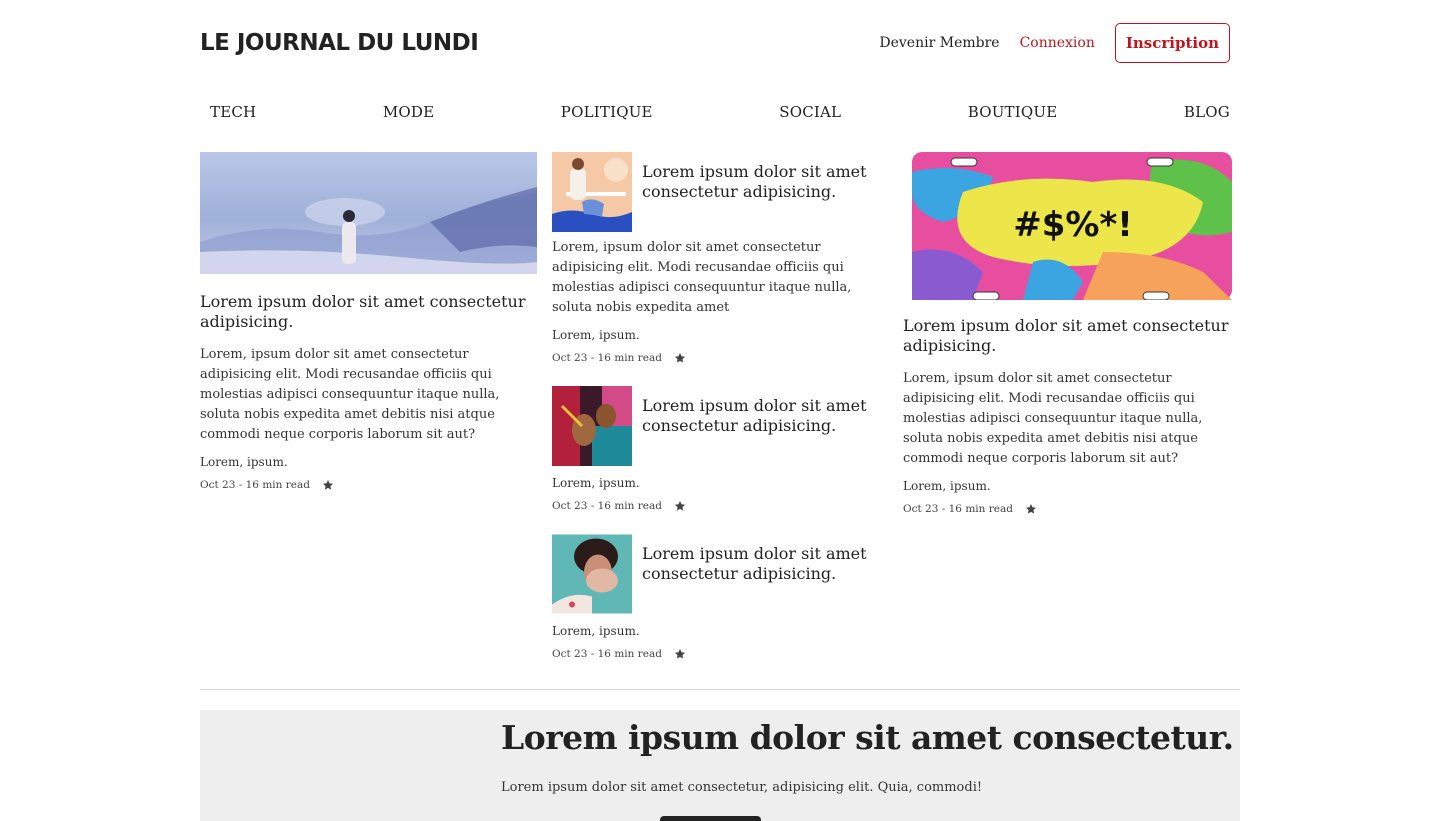 Image resolution: width=1440 pixels, height=821 pixels. I want to click on article-image: #$%*!, so click(1071, 226).